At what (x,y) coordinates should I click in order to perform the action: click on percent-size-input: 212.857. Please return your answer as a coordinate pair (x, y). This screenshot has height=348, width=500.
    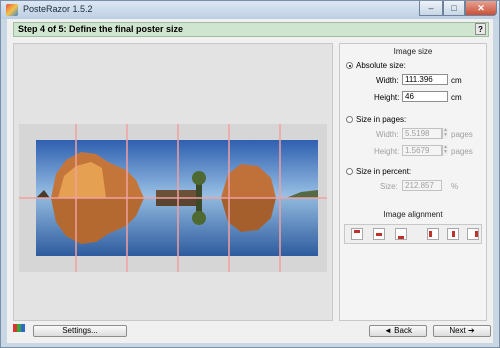
    Looking at the image, I should click on (422, 185).